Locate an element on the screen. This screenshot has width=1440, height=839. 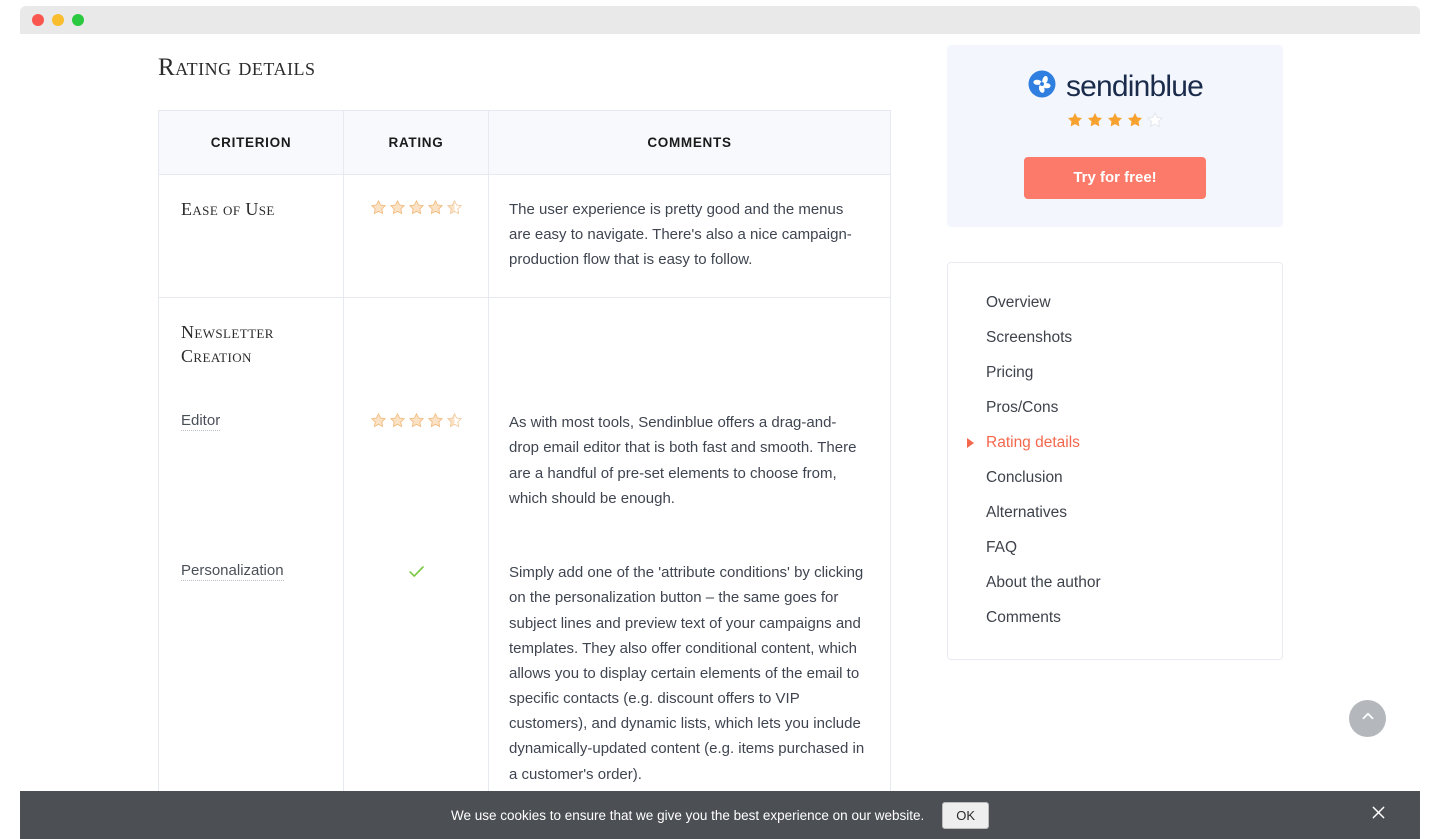
column-header-rating: RATING is located at coordinates (416, 142).